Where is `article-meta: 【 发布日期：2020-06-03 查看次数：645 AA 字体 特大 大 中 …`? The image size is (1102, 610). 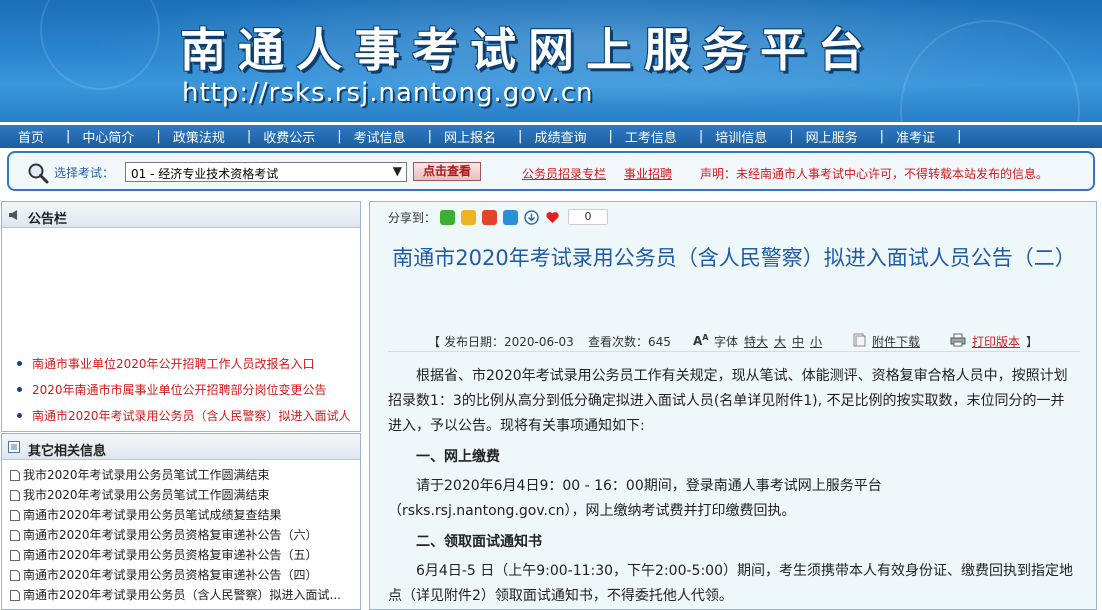 article-meta: 【 发布日期：2020-06-03 查看次数：645 AA 字体 特大 大 中 … is located at coordinates (734, 341).